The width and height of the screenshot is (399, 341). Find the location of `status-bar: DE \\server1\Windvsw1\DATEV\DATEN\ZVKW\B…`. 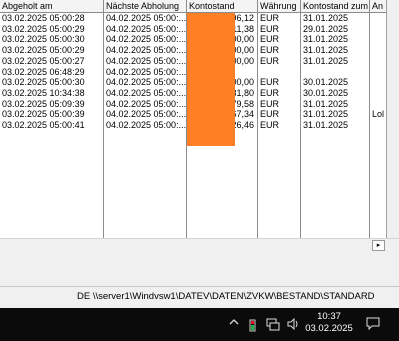

status-bar: DE \\server1\Windvsw1\DATEV\DATEN\ZVKW\B… is located at coordinates (199, 297).